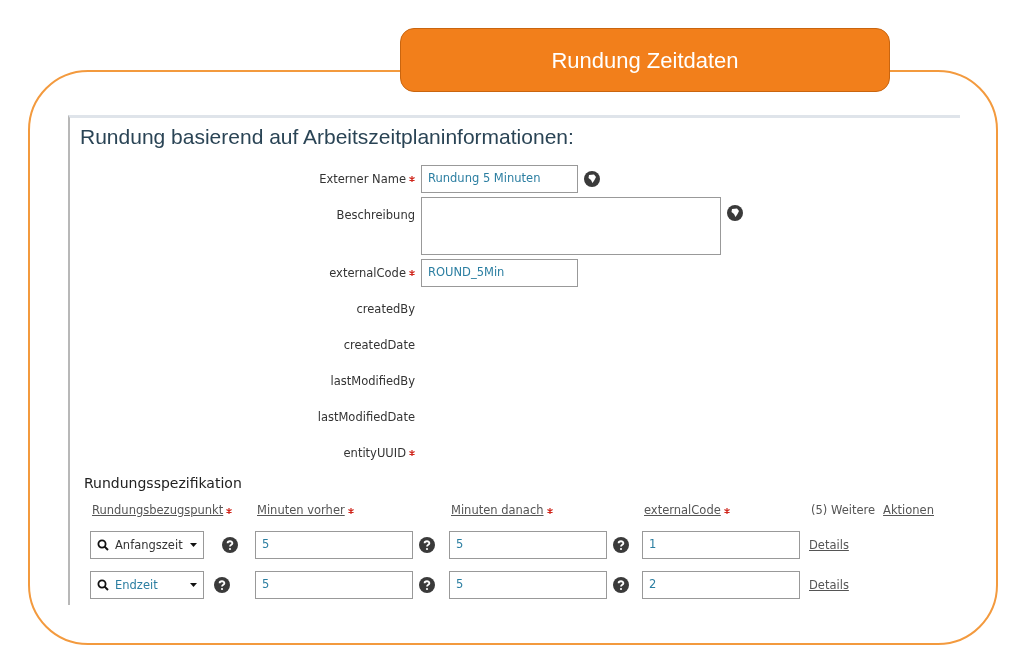  Describe the element at coordinates (908, 511) in the screenshot. I see `actions-link: Aktionen` at that location.